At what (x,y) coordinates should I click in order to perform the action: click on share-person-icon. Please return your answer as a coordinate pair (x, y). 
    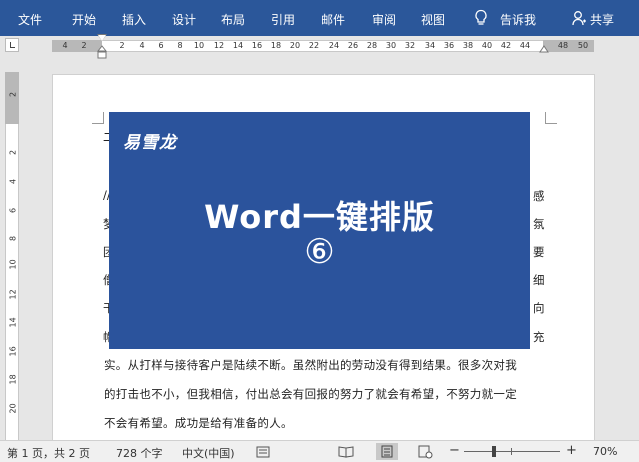
    Looking at the image, I should click on (579, 18).